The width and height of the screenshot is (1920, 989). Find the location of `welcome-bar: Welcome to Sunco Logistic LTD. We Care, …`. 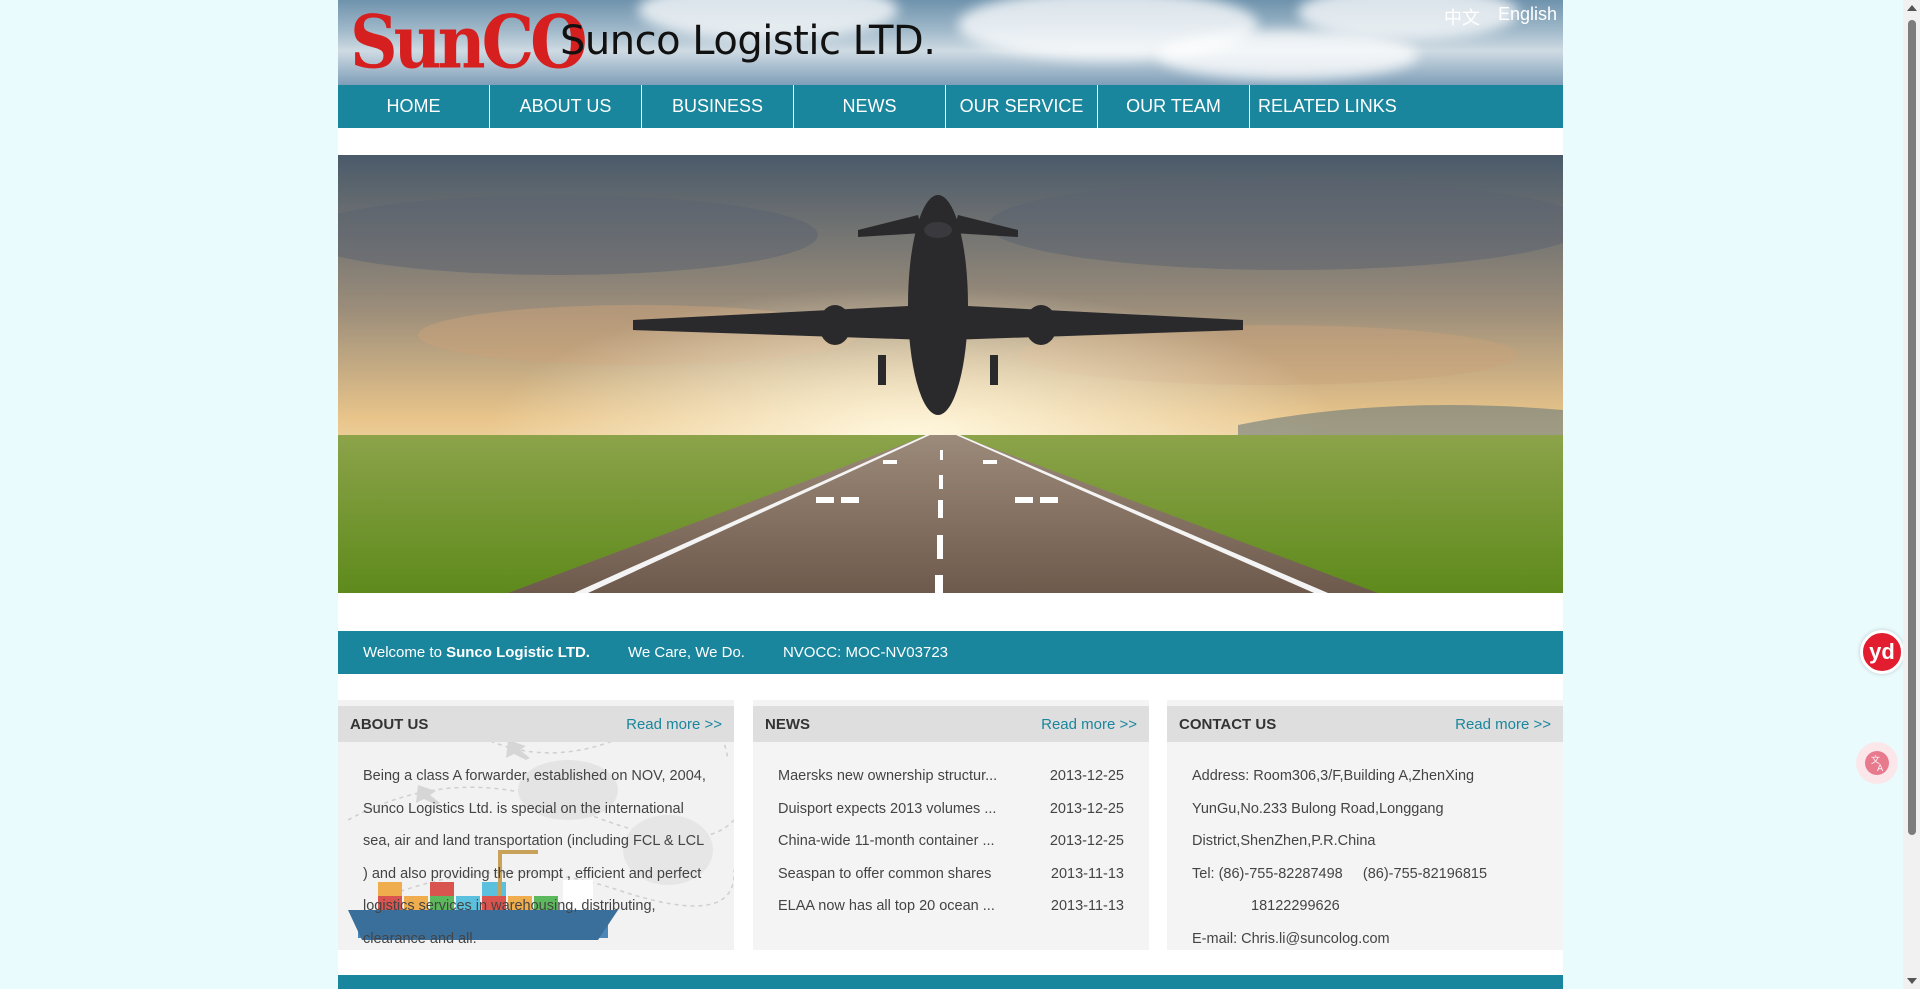

welcome-bar: Welcome to Sunco Logistic LTD. We Care, … is located at coordinates (950, 652).